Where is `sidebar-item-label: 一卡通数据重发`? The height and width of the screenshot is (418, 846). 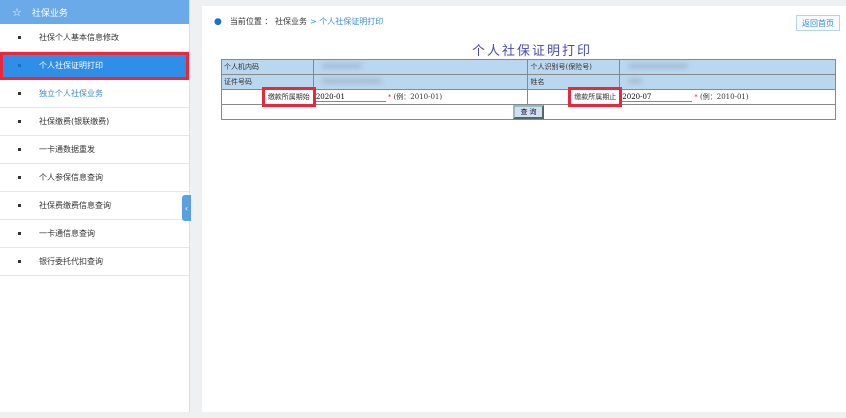 sidebar-item-label: 一卡通数据重发 is located at coordinates (67, 149).